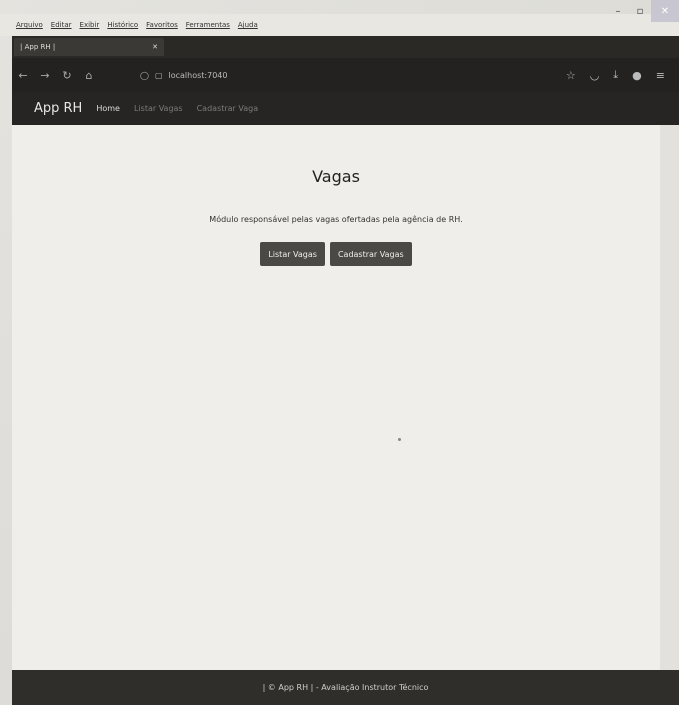  I want to click on arrow-right-icon: →, so click(45, 75).